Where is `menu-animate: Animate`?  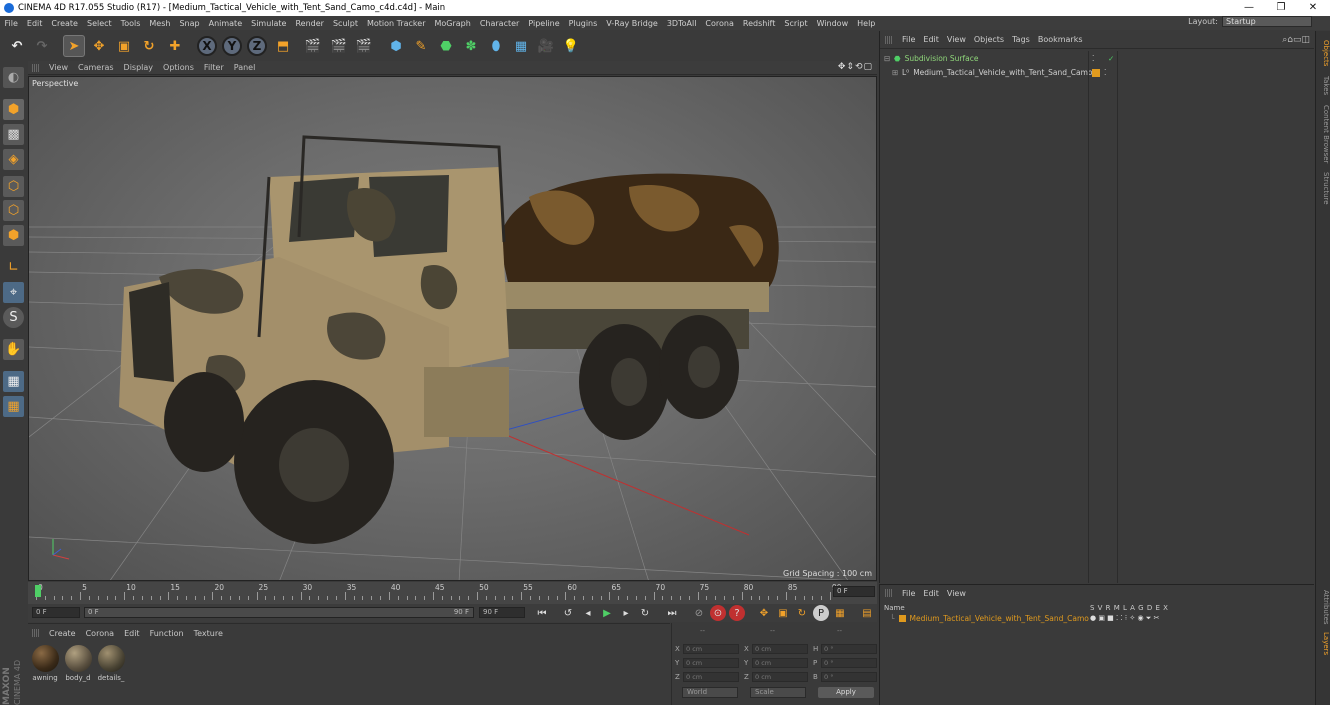 menu-animate: Animate is located at coordinates (225, 23).